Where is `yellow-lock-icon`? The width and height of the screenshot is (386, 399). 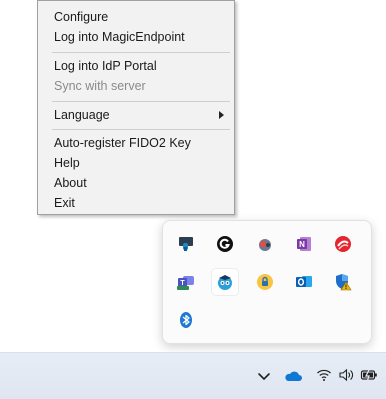 yellow-lock-icon is located at coordinates (265, 282).